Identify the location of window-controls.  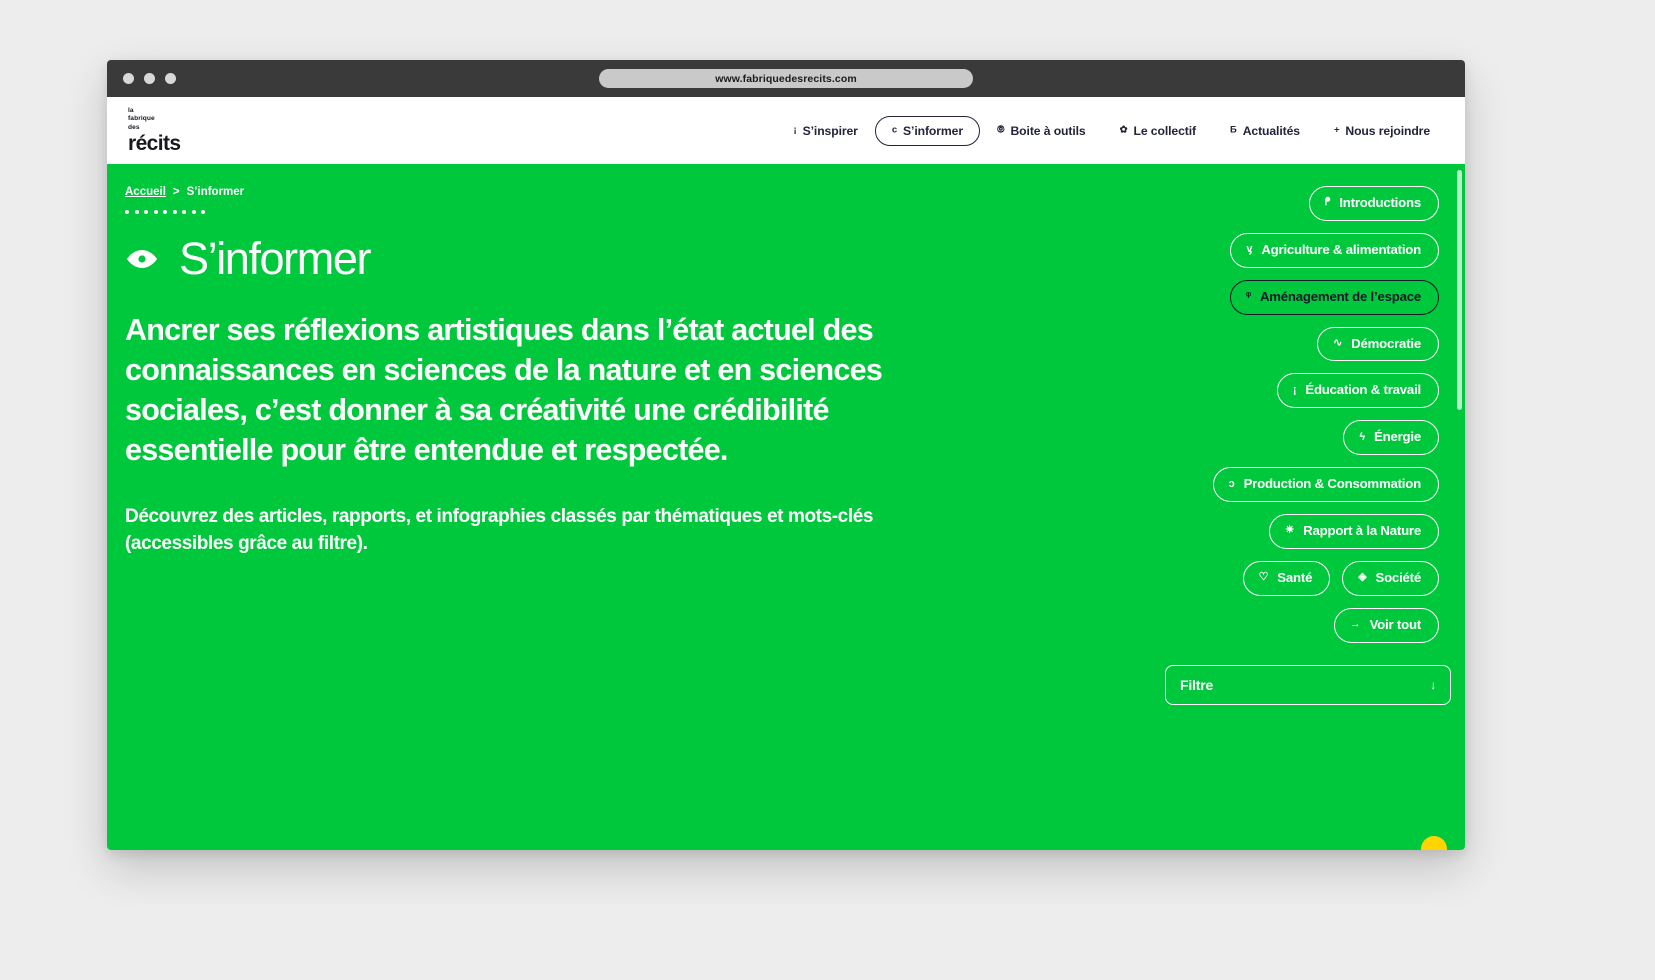
(149, 78).